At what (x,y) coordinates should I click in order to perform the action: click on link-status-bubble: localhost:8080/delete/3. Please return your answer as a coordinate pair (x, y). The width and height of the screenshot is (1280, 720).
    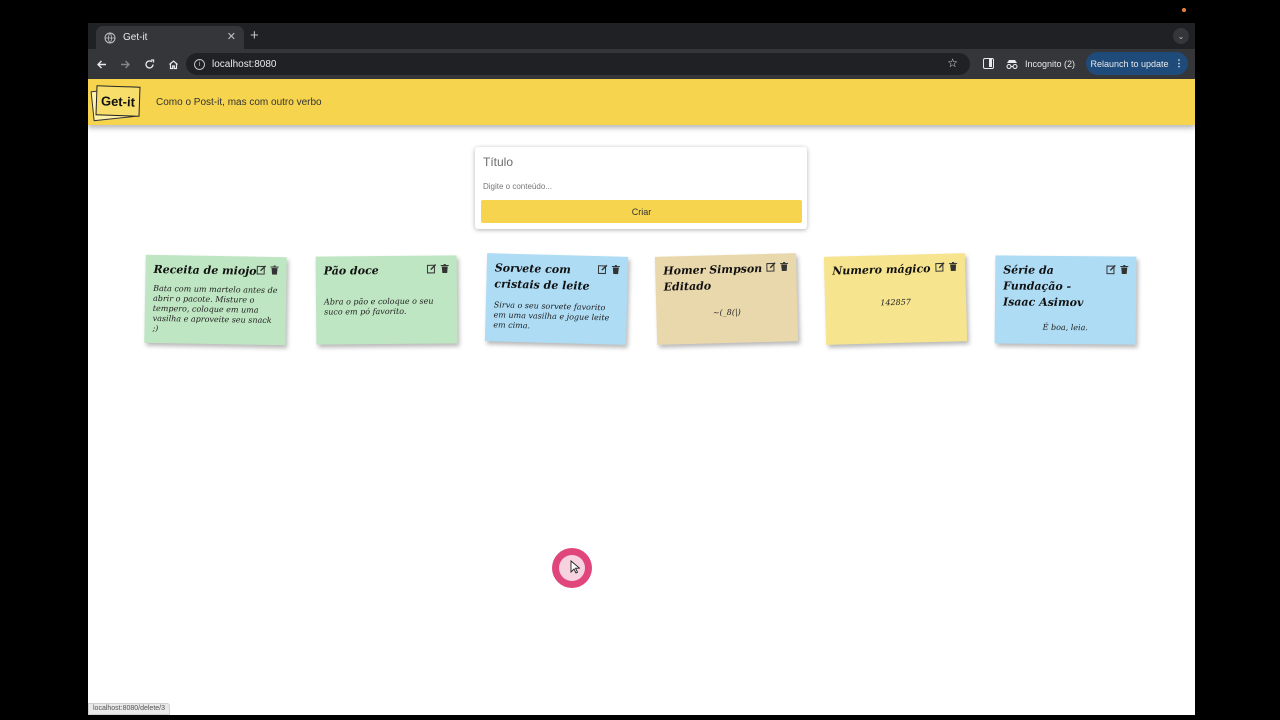
    Looking at the image, I should click on (129, 709).